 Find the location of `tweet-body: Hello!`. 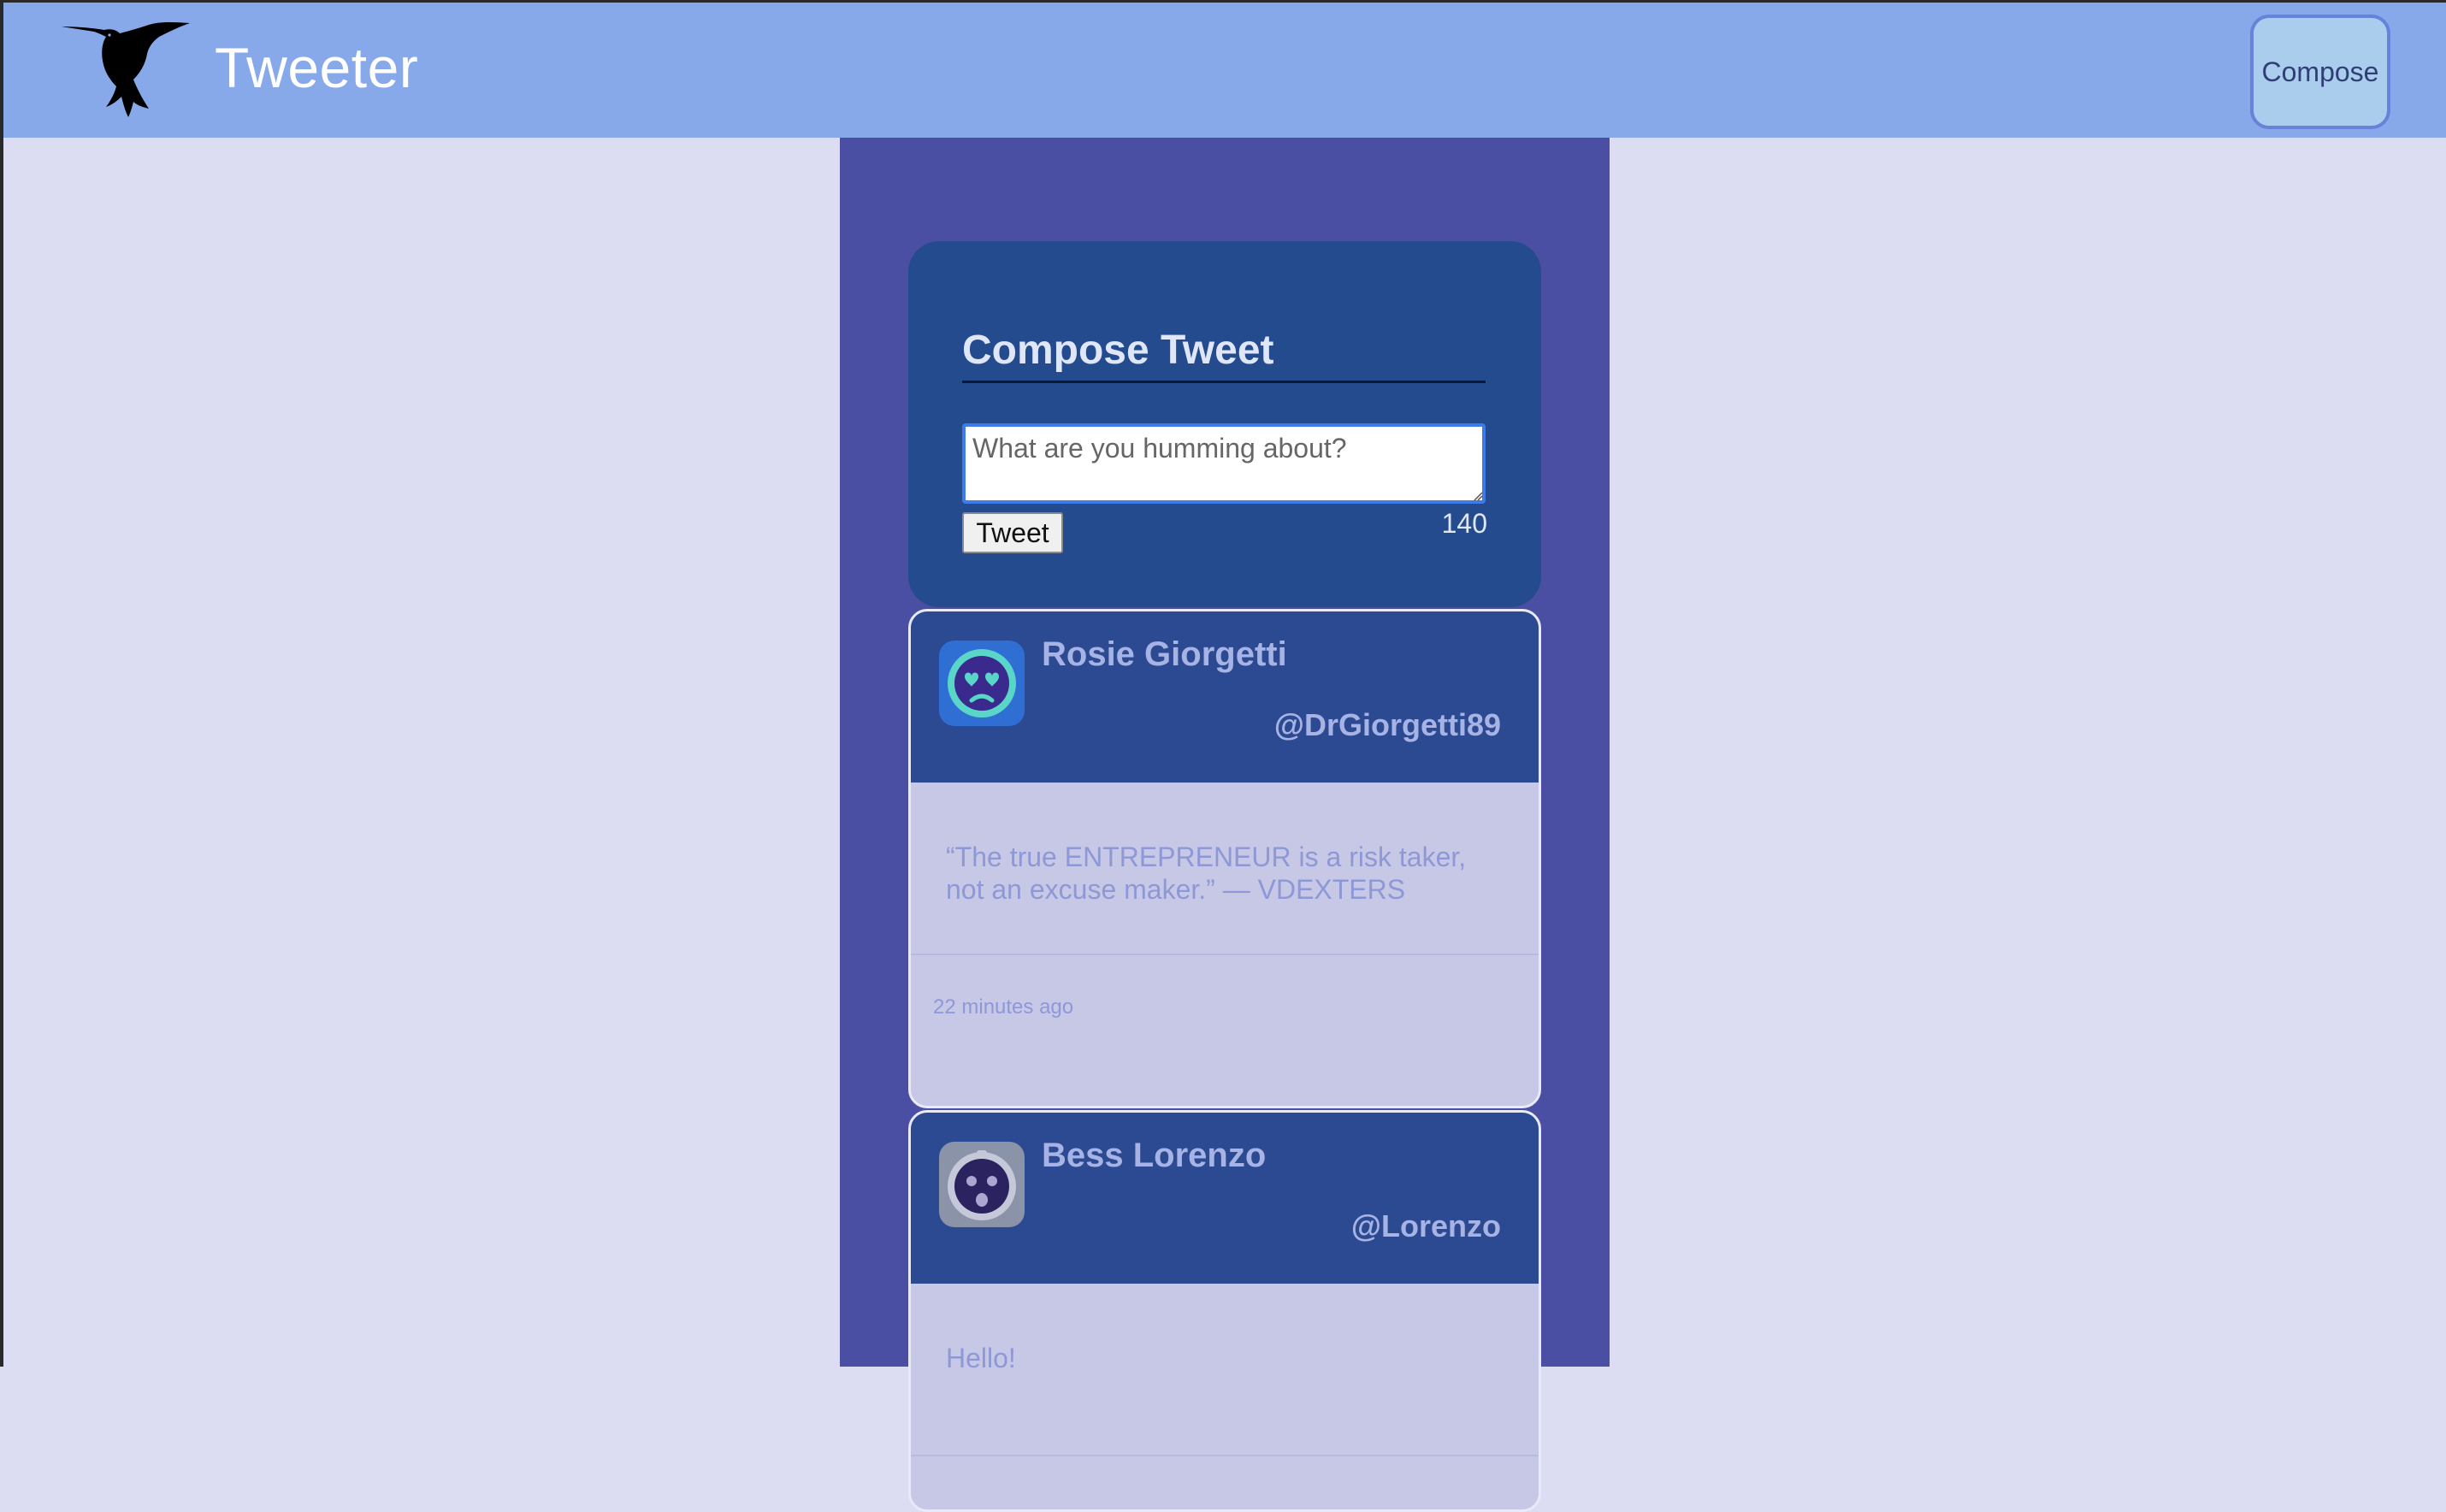

tweet-body: Hello! is located at coordinates (1225, 1370).